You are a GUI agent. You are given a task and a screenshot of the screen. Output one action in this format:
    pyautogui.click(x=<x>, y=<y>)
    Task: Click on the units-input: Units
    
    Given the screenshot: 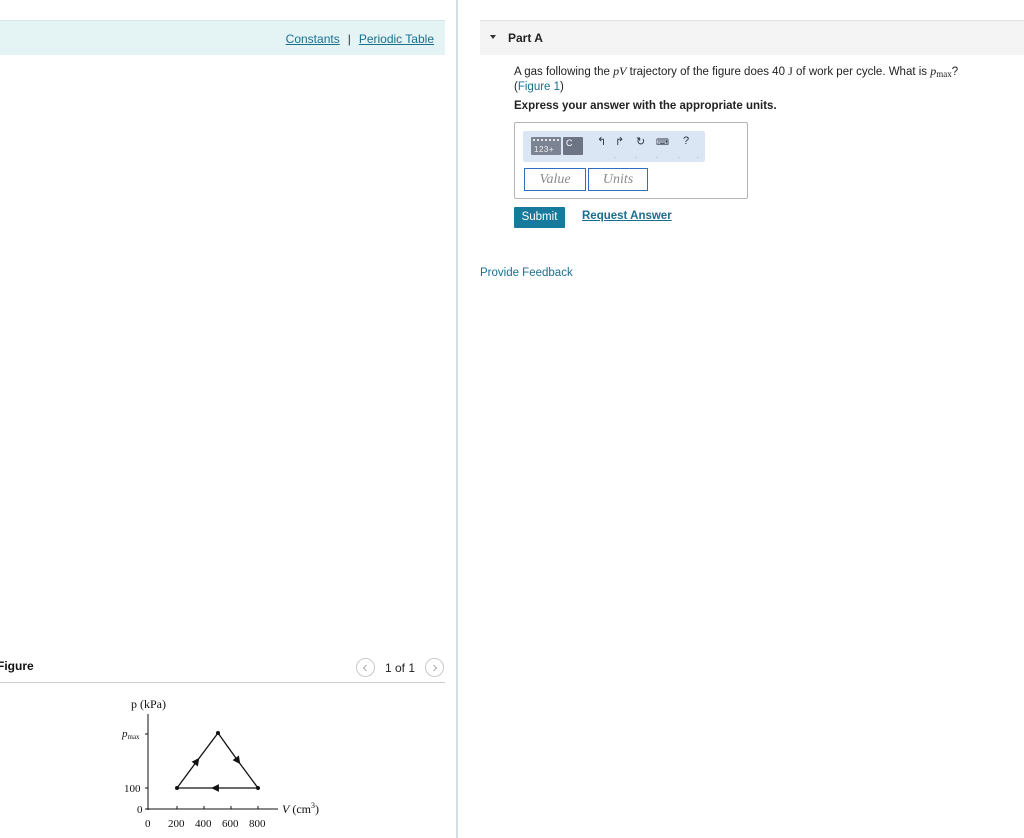 What is the action you would take?
    pyautogui.click(x=618, y=179)
    